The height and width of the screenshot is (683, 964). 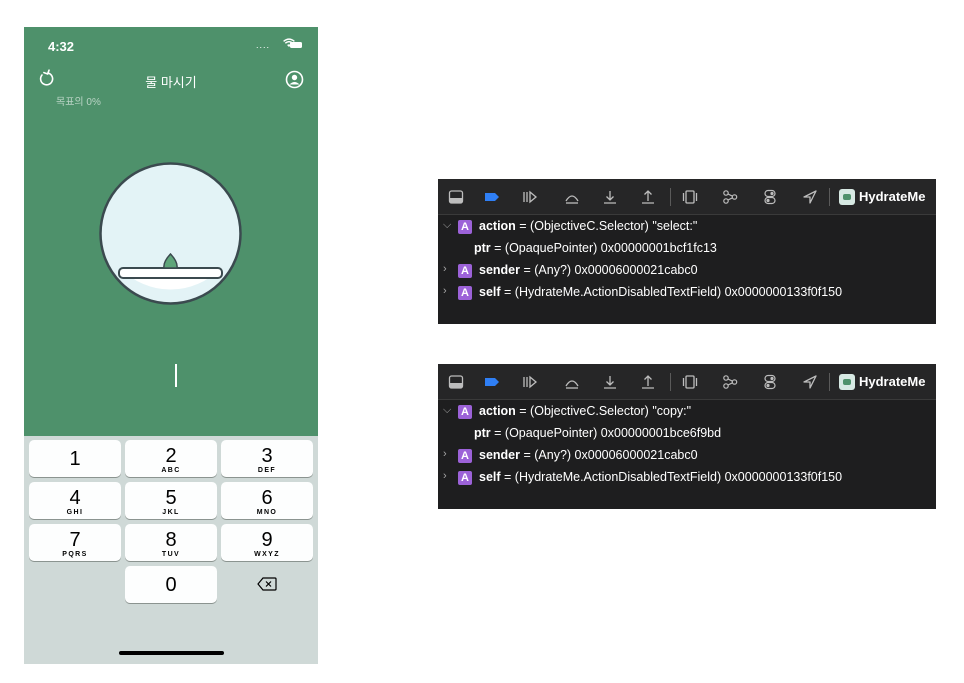 What do you see at coordinates (588, 226) in the screenshot?
I see `variable-text: action = (ObjectiveC.Selector) "select:"` at bounding box center [588, 226].